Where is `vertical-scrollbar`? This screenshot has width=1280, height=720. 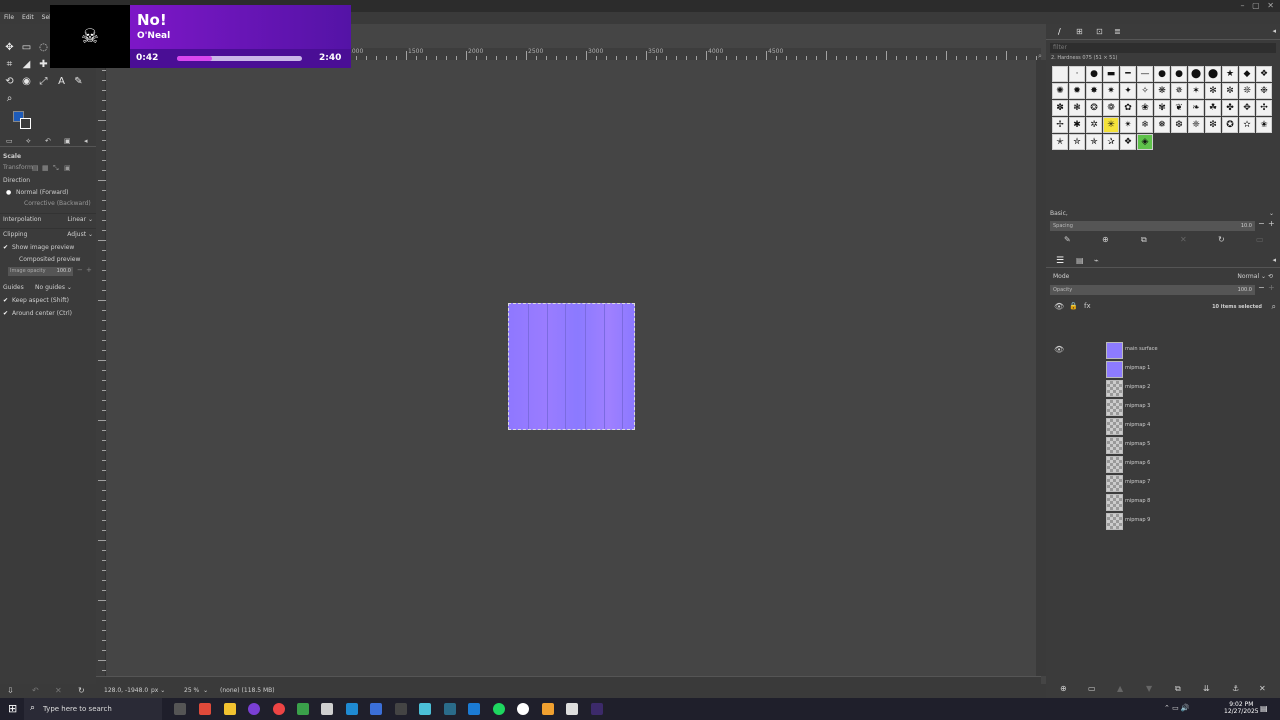
vertical-scrollbar is located at coordinates (1041, 368).